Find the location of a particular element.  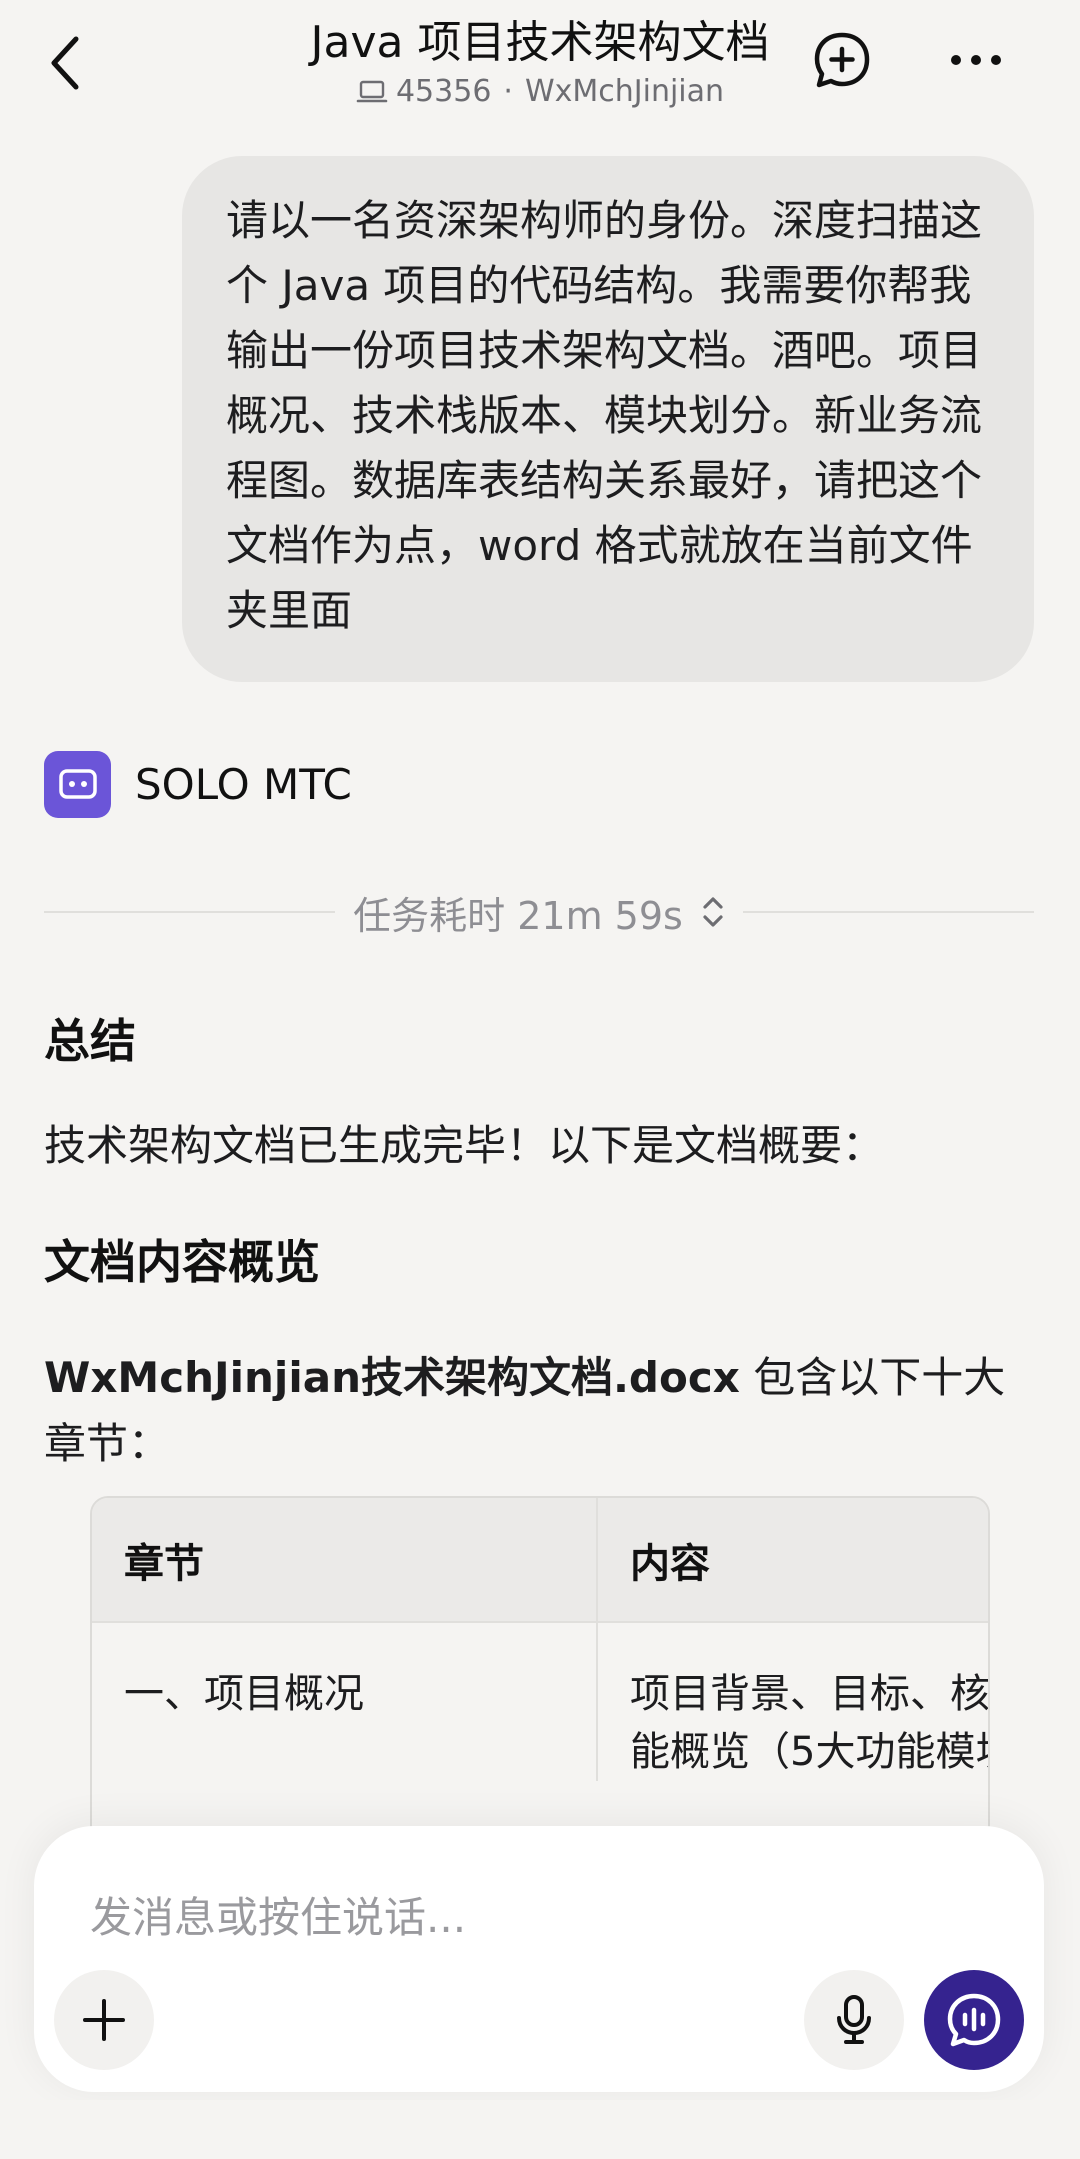

more-button is located at coordinates (976, 60).